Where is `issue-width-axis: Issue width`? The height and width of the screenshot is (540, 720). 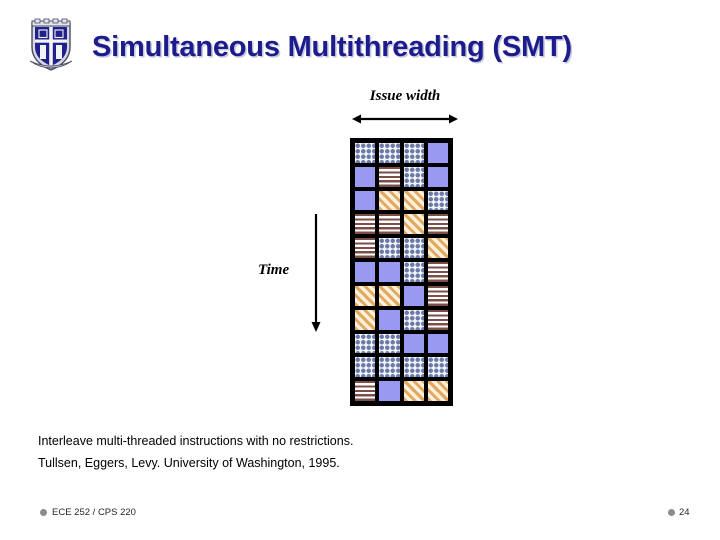 issue-width-axis: Issue width is located at coordinates (405, 108).